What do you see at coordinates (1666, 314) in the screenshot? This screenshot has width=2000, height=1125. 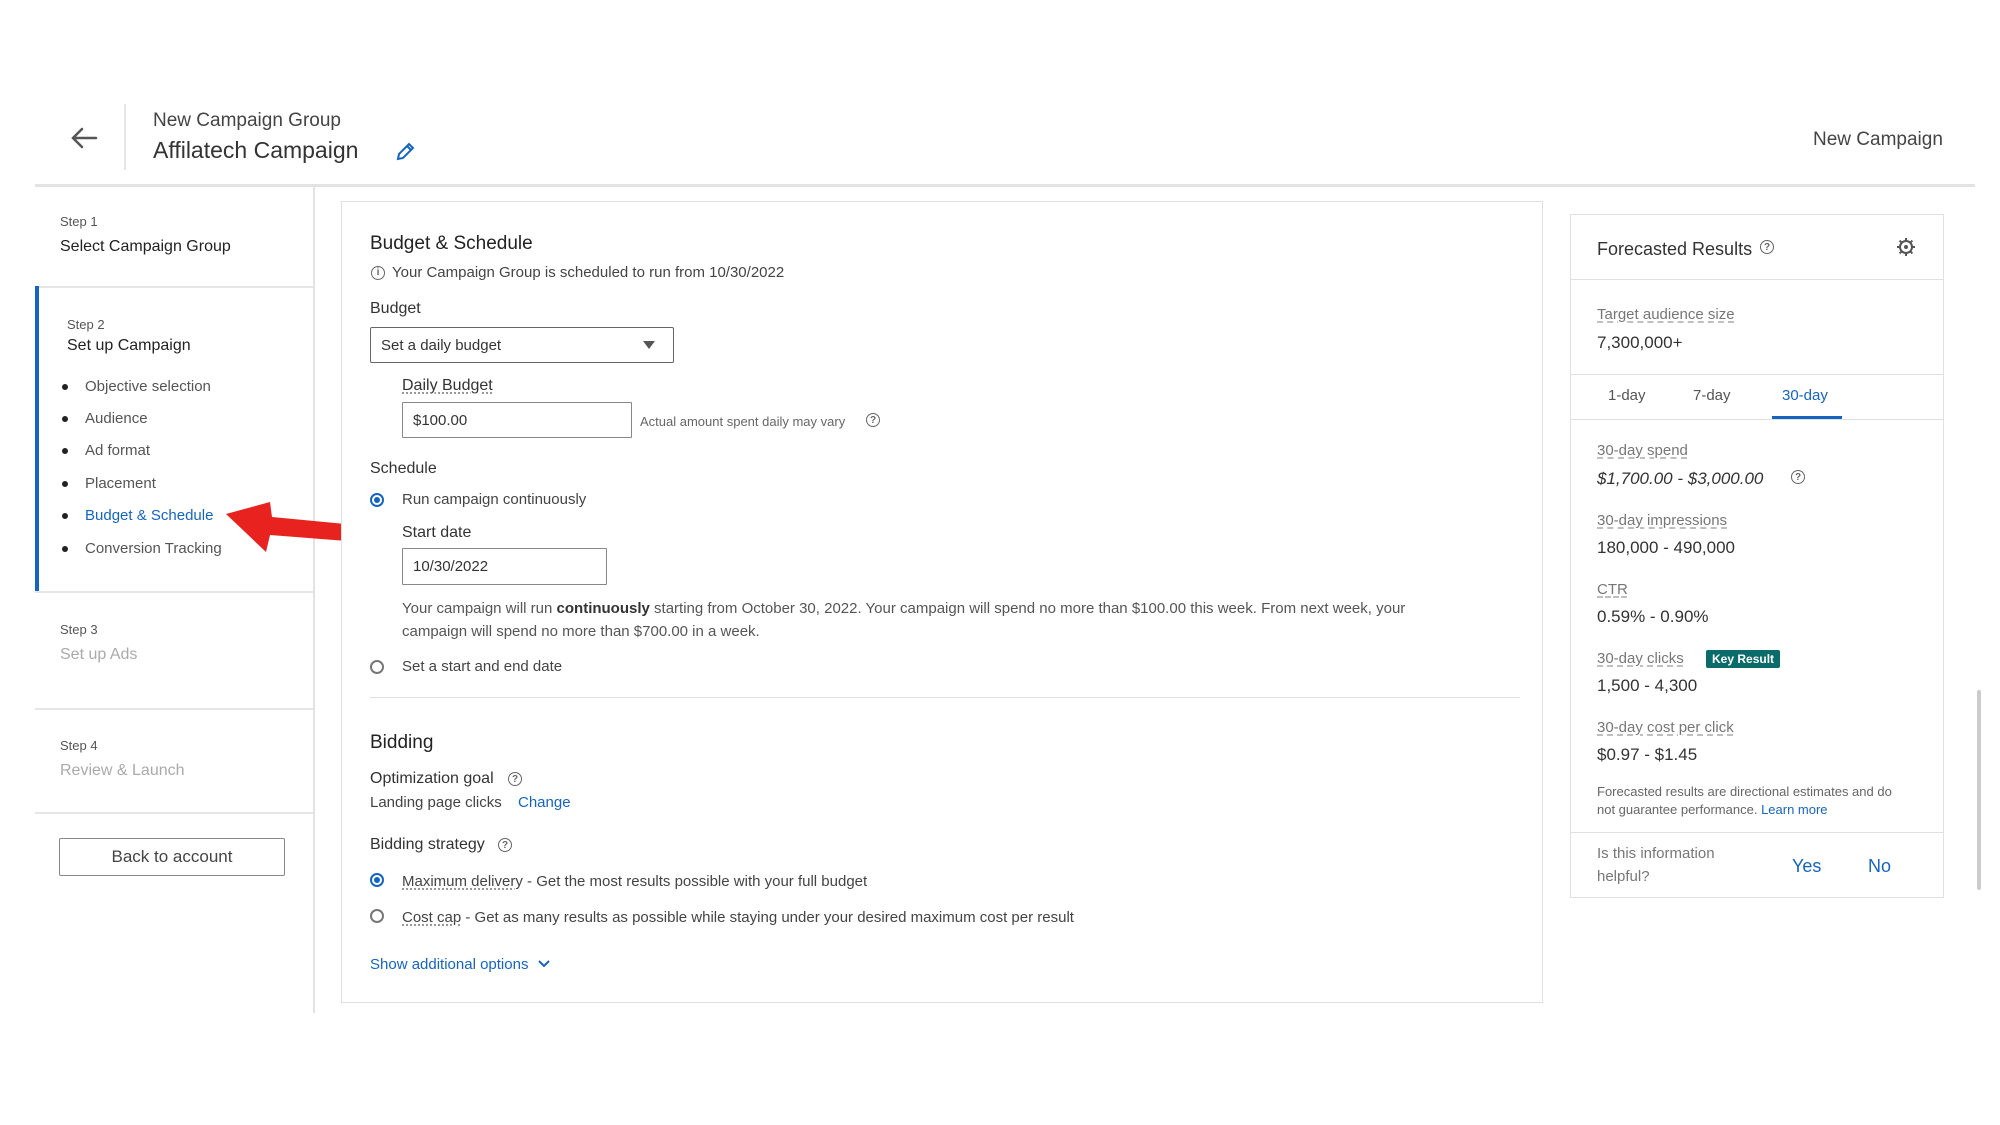 I see `audience-size-label: Target audience size` at bounding box center [1666, 314].